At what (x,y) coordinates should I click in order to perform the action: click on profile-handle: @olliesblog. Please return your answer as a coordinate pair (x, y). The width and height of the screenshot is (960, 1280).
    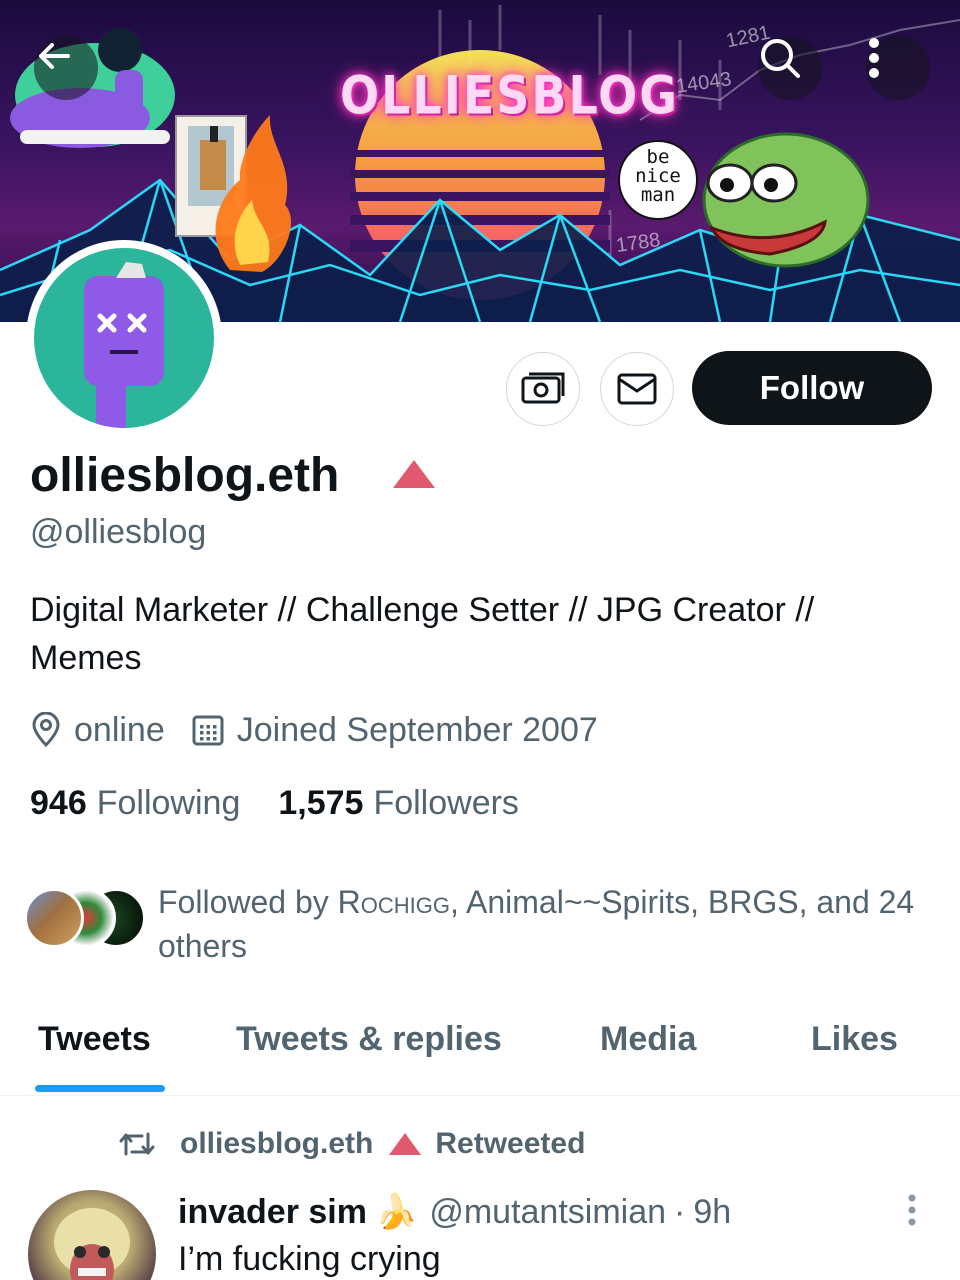
    Looking at the image, I should click on (118, 532).